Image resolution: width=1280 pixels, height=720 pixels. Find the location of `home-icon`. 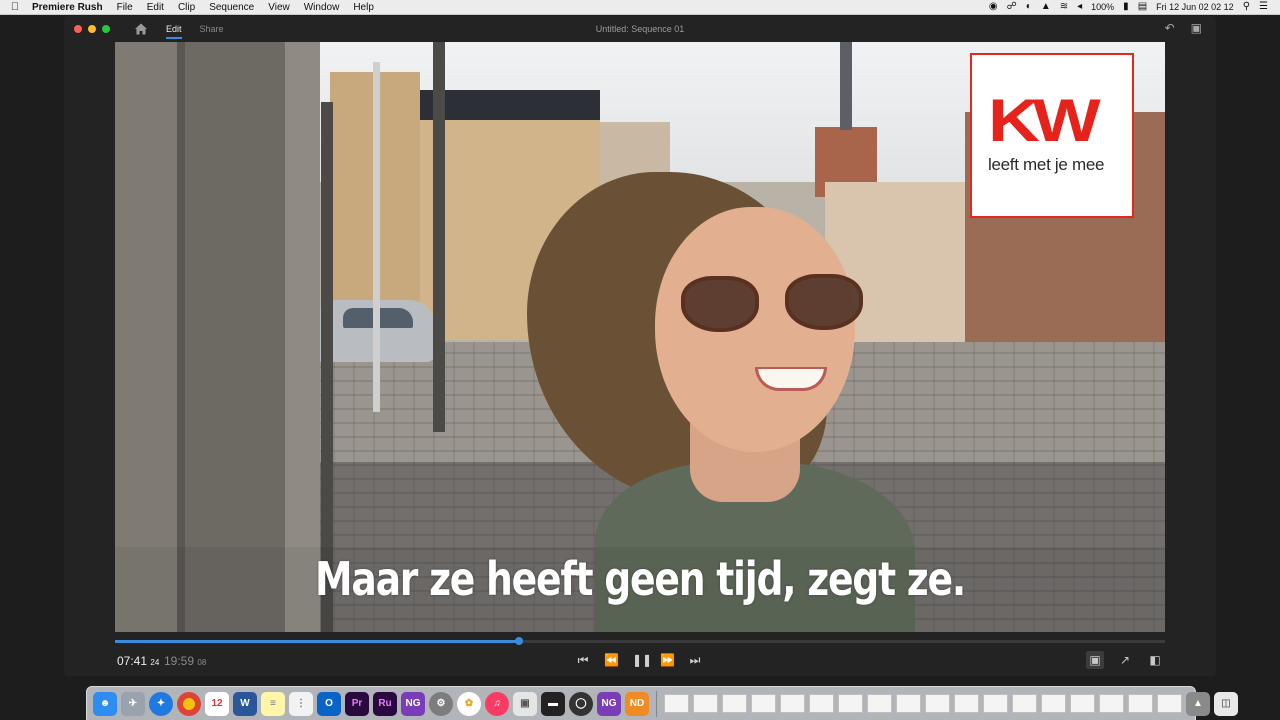

home-icon is located at coordinates (141, 29).